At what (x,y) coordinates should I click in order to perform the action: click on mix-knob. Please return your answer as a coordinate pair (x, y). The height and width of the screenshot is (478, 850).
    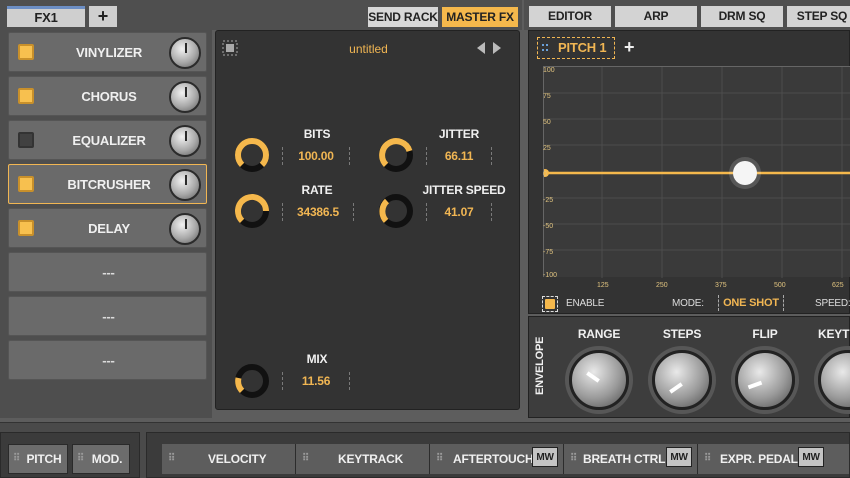
    Looking at the image, I should click on (252, 381).